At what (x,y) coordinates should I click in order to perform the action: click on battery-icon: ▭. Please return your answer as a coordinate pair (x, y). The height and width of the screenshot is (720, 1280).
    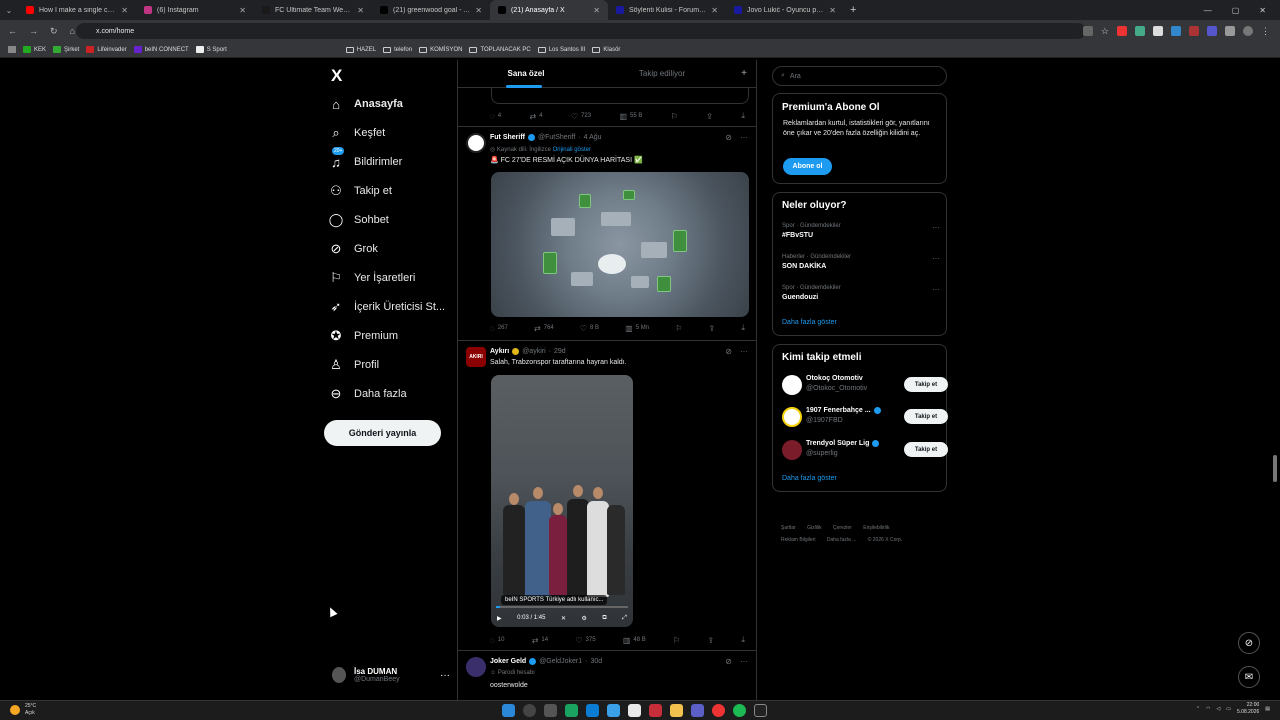
    Looking at the image, I should click on (1228, 709).